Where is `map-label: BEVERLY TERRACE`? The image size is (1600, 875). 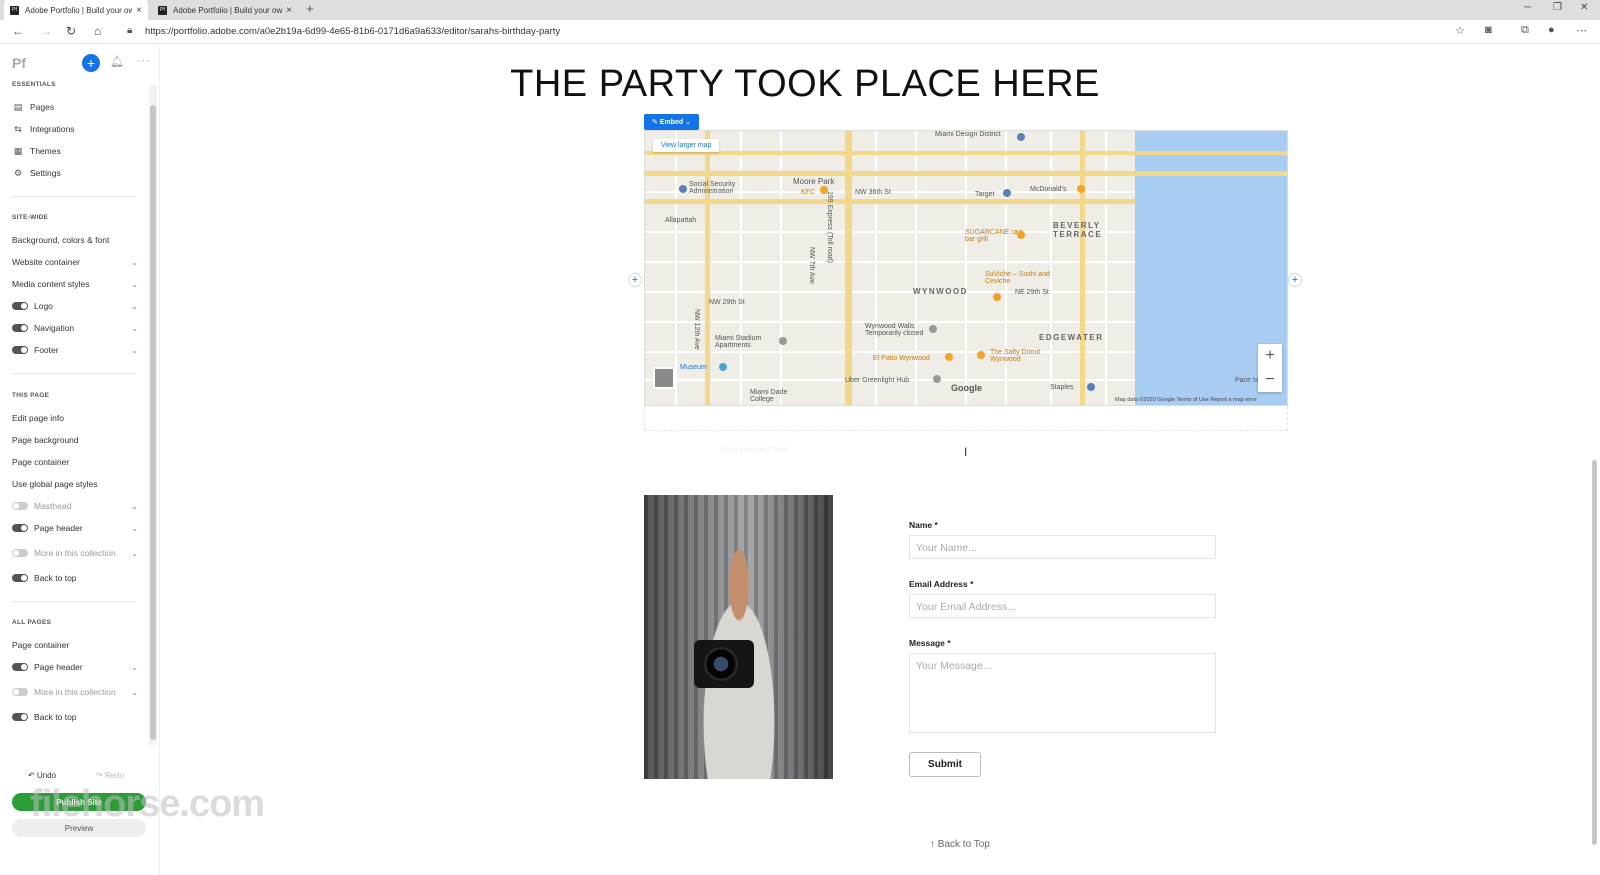 map-label: BEVERLY TERRACE is located at coordinates (1078, 230).